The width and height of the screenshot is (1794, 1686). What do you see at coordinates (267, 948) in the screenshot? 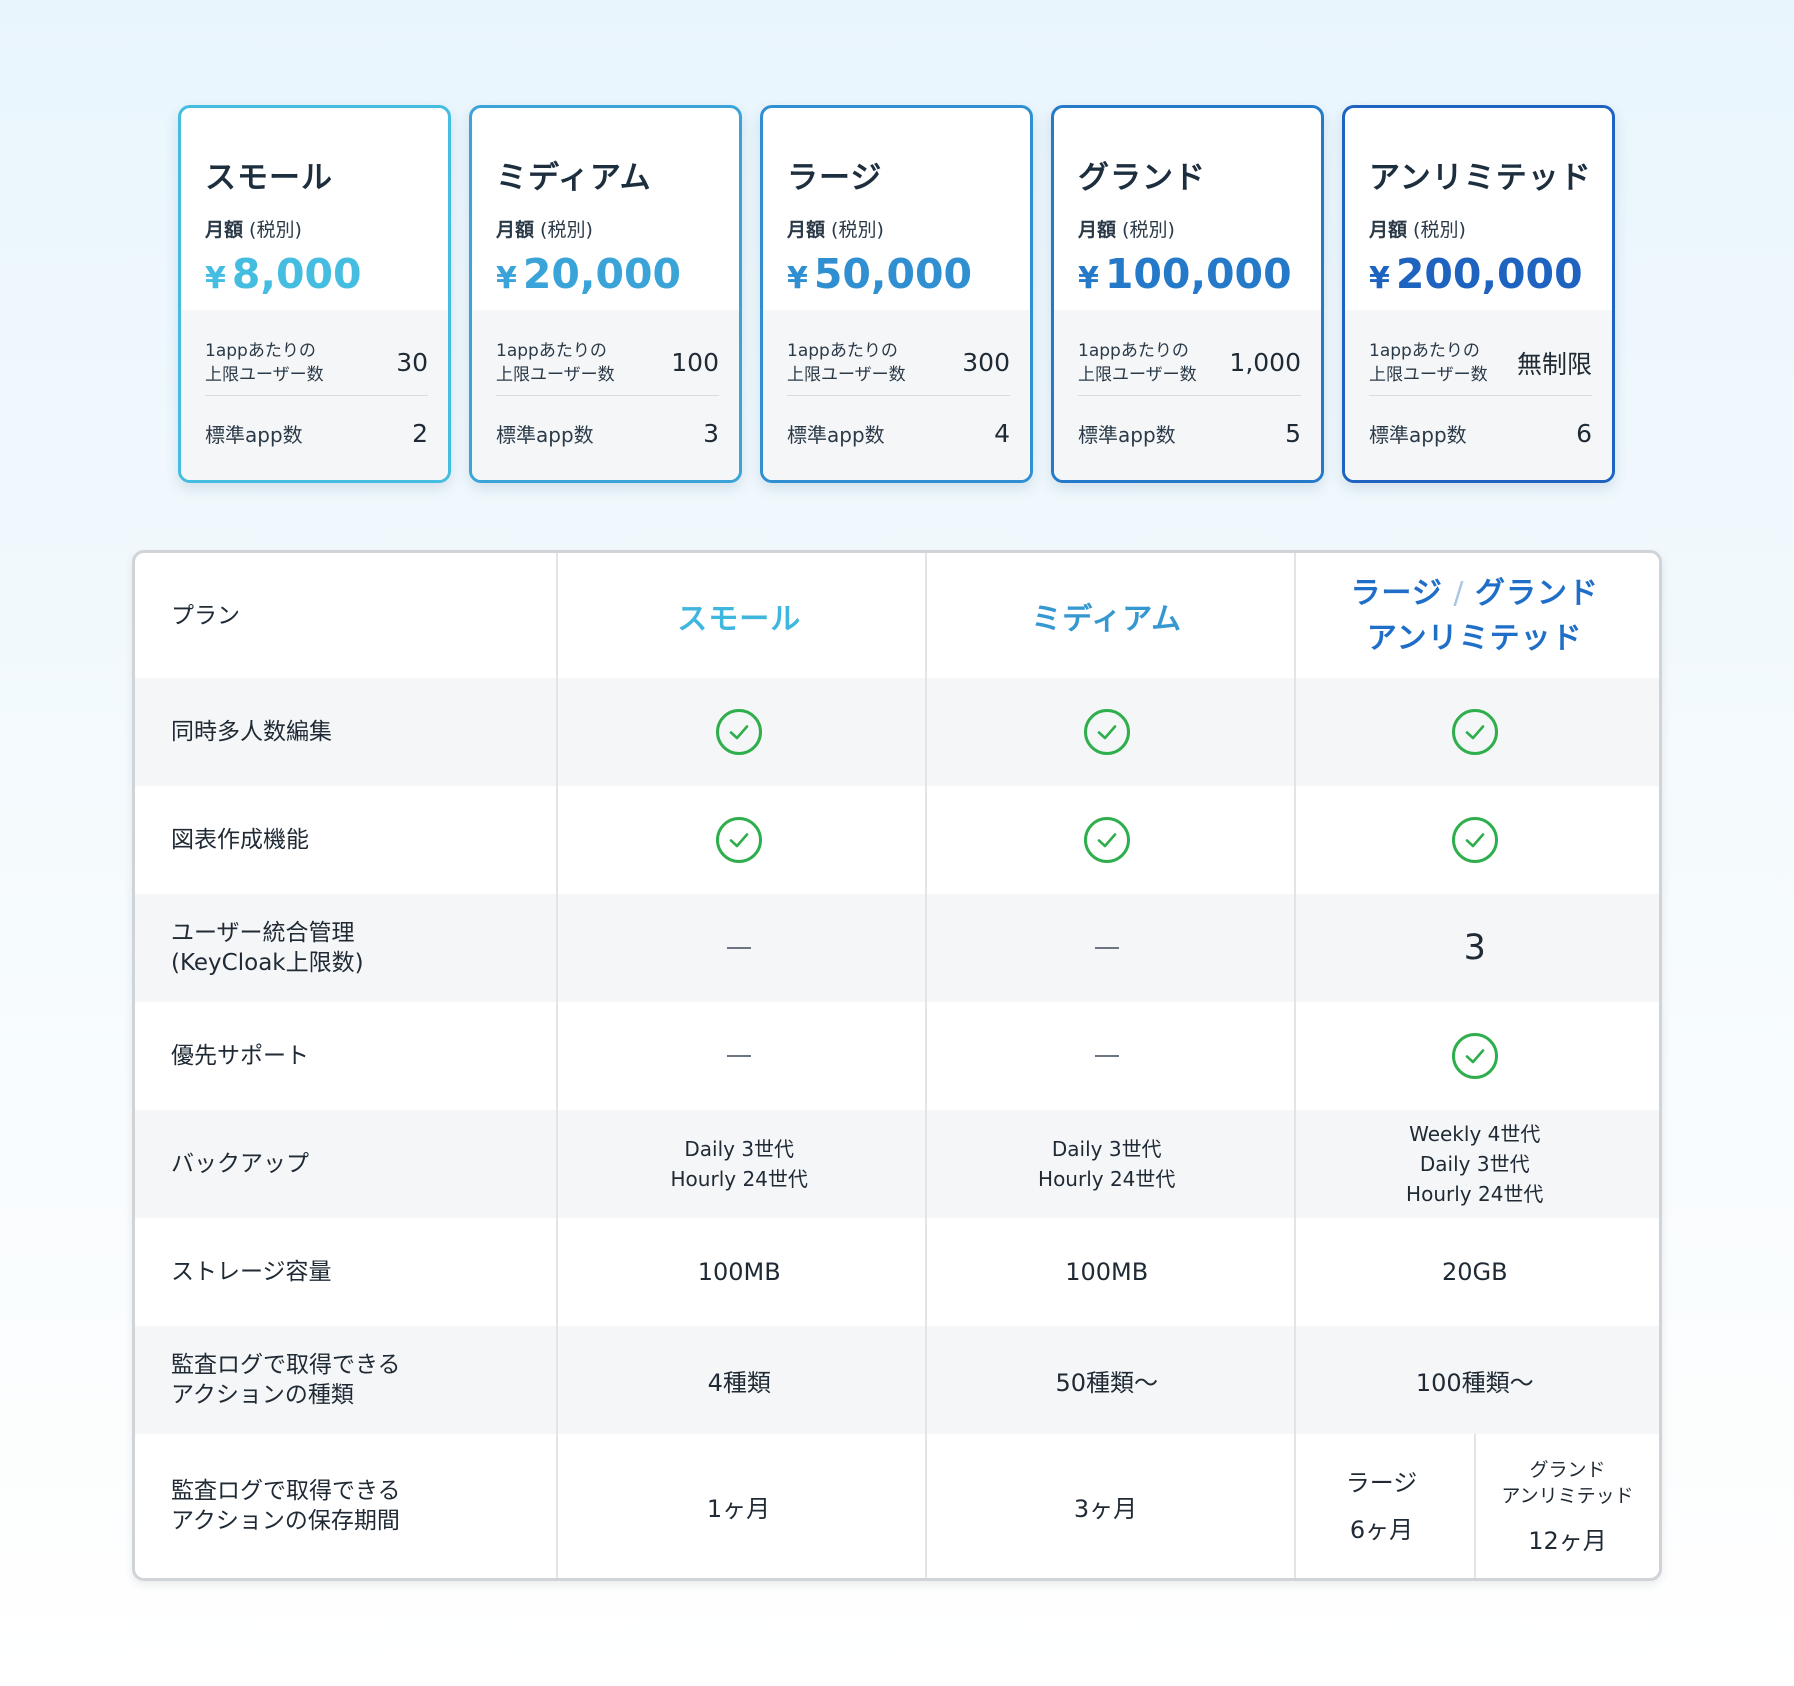
I see `row-label: ユーザー統合管理 (KeyCloak上限数)` at bounding box center [267, 948].